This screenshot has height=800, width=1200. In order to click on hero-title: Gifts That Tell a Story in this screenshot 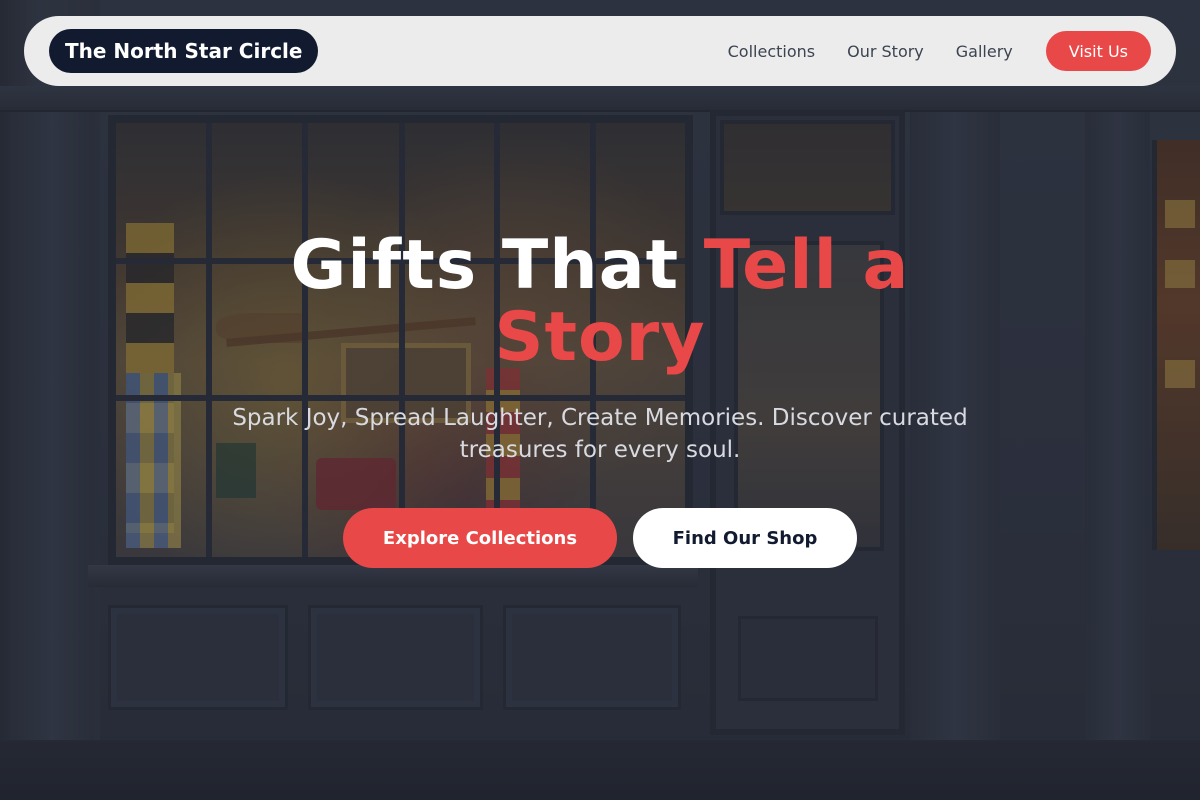, I will do `click(600, 302)`.